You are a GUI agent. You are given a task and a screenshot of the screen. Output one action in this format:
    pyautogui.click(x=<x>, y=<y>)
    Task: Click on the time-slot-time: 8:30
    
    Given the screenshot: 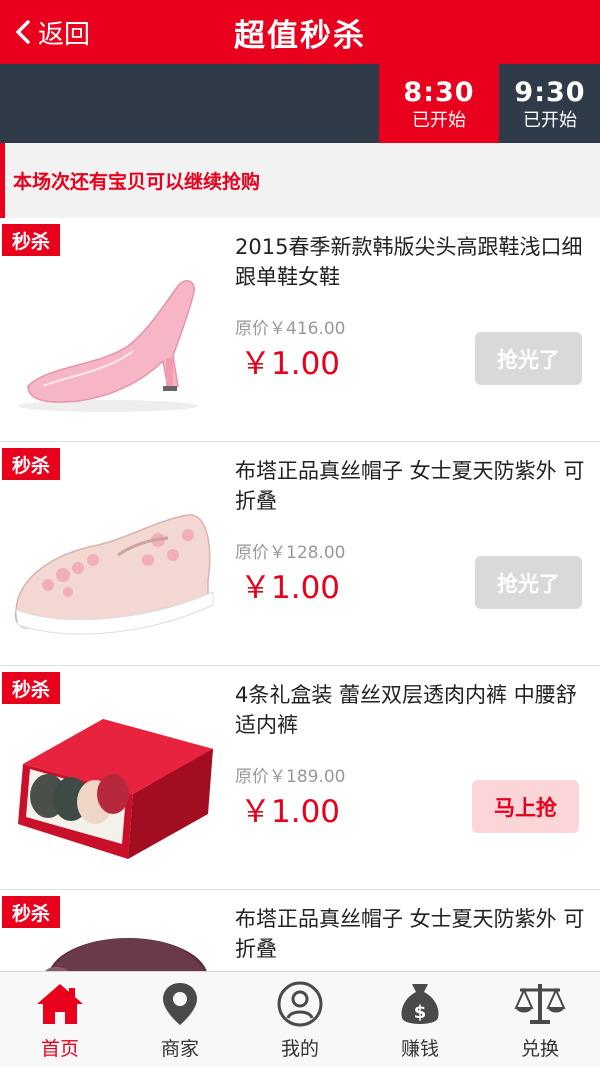 What is the action you would take?
    pyautogui.click(x=439, y=92)
    